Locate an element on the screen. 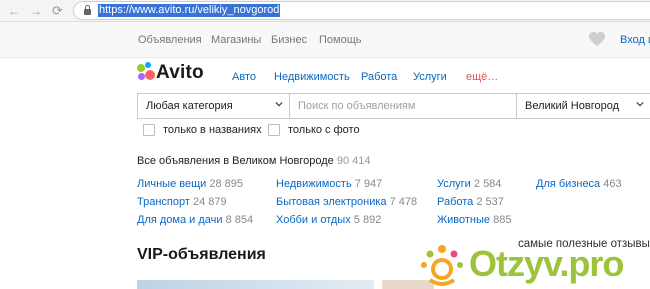 This screenshot has width=650, height=289. city-select: Великий Новгород is located at coordinates (583, 106).